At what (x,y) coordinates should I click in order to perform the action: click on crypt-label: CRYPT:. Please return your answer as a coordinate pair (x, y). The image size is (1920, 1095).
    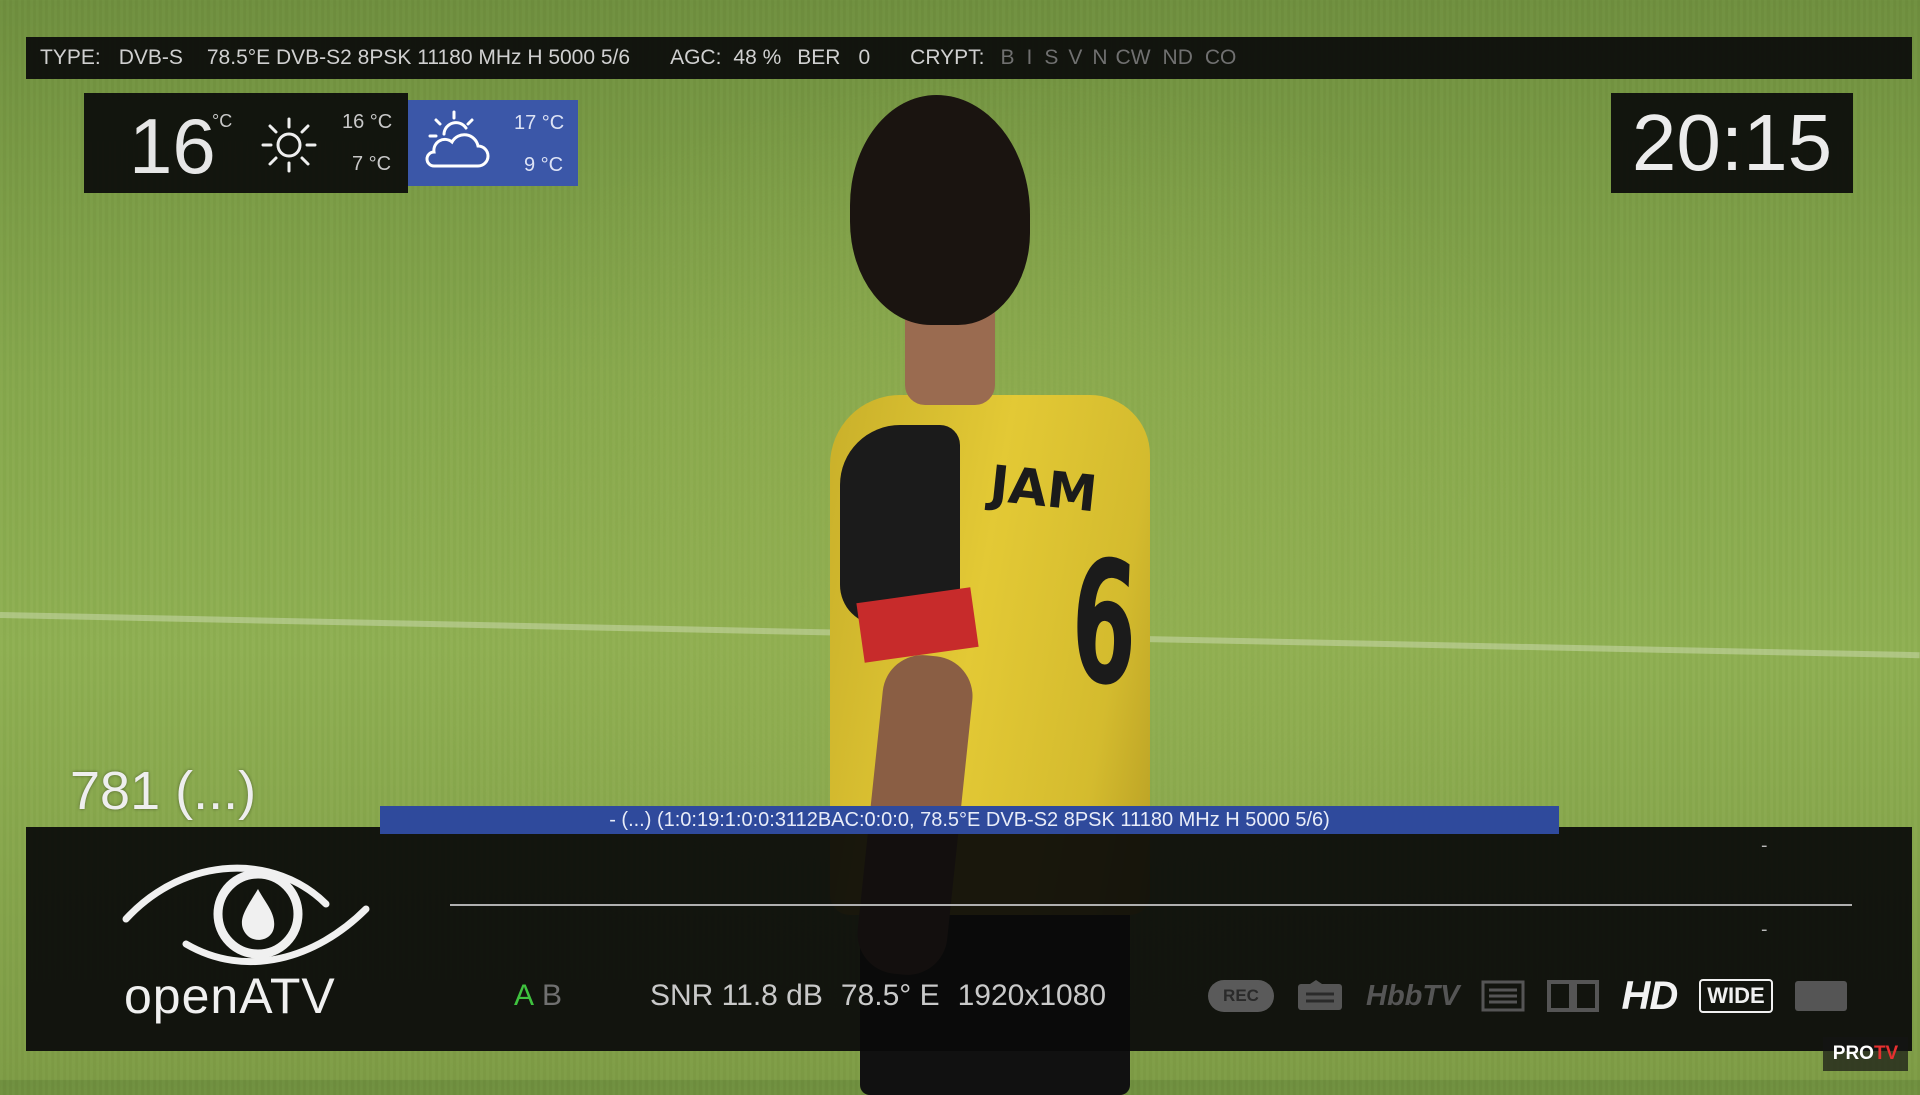
    Looking at the image, I should click on (947, 57).